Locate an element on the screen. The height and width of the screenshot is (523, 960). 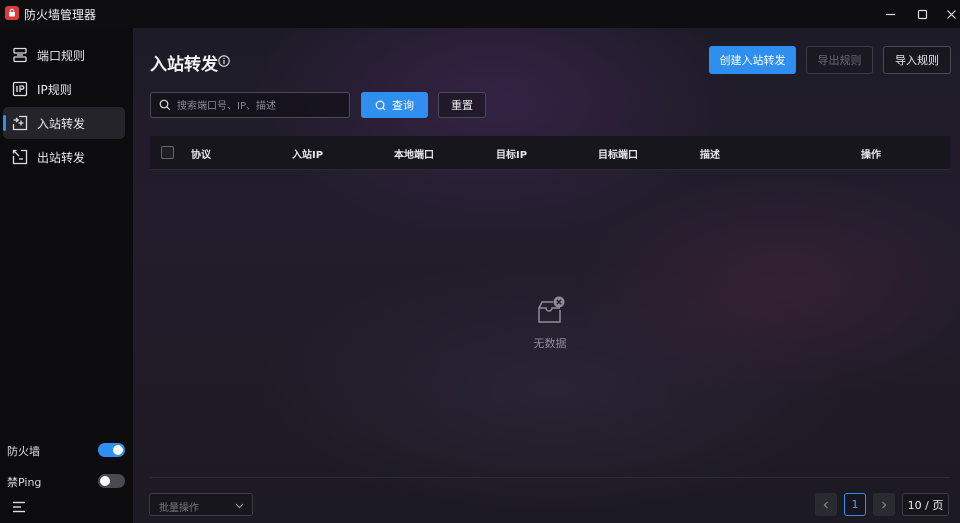
shield-icon is located at coordinates (12, 13).